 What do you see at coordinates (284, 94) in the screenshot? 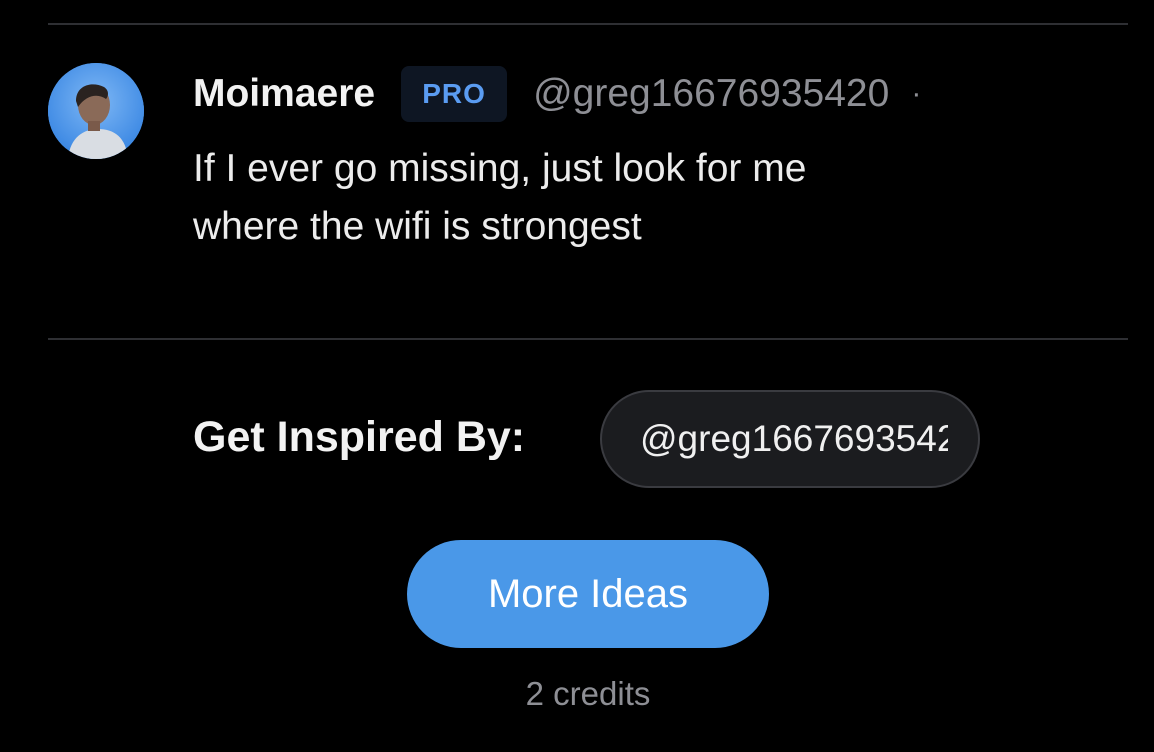
I see `author-name: Moimaere` at bounding box center [284, 94].